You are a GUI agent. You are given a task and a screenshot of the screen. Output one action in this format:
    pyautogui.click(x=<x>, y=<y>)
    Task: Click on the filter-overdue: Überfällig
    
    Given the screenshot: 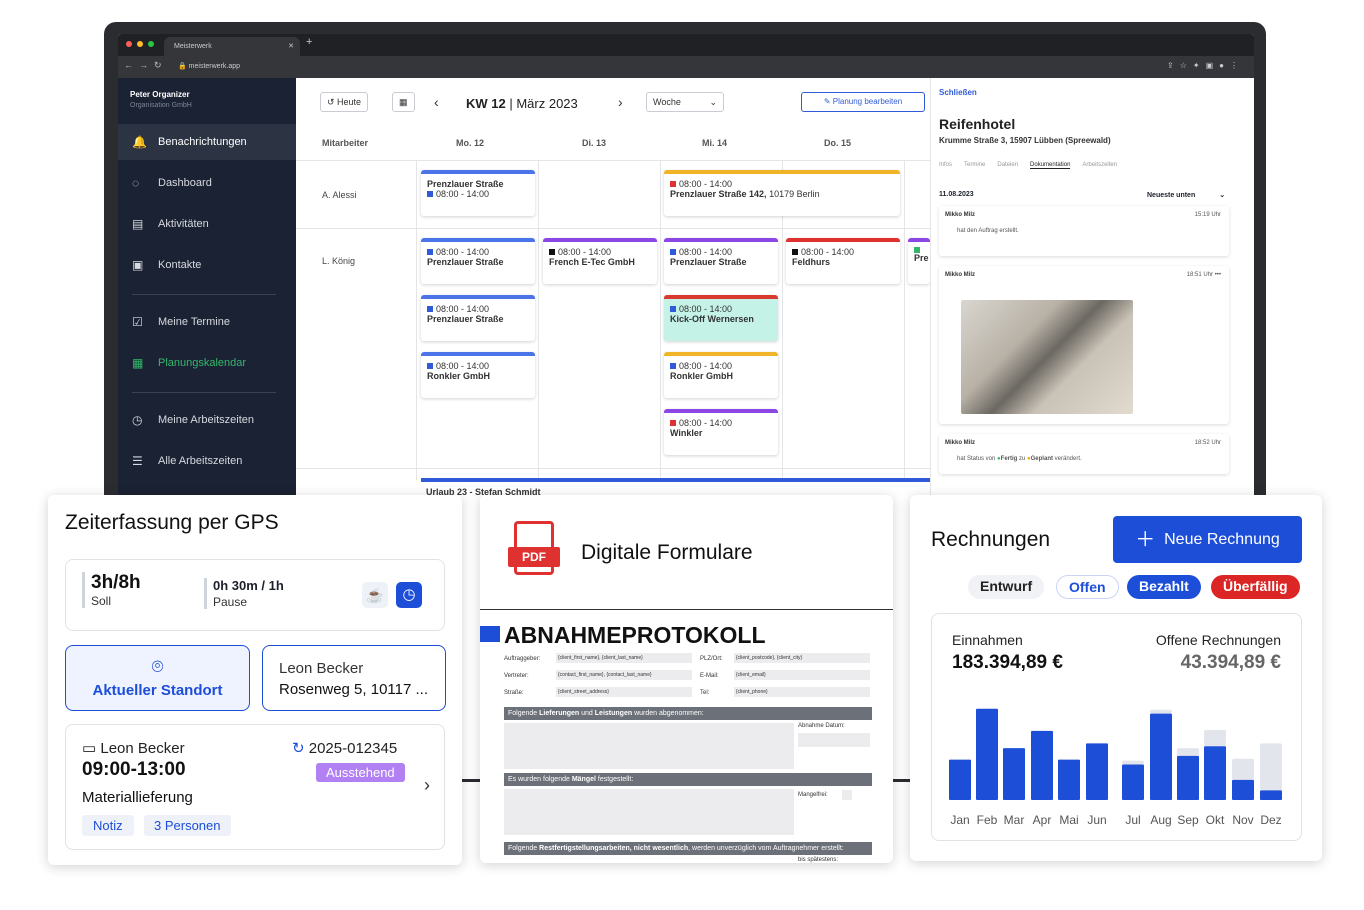 What is the action you would take?
    pyautogui.click(x=1255, y=587)
    